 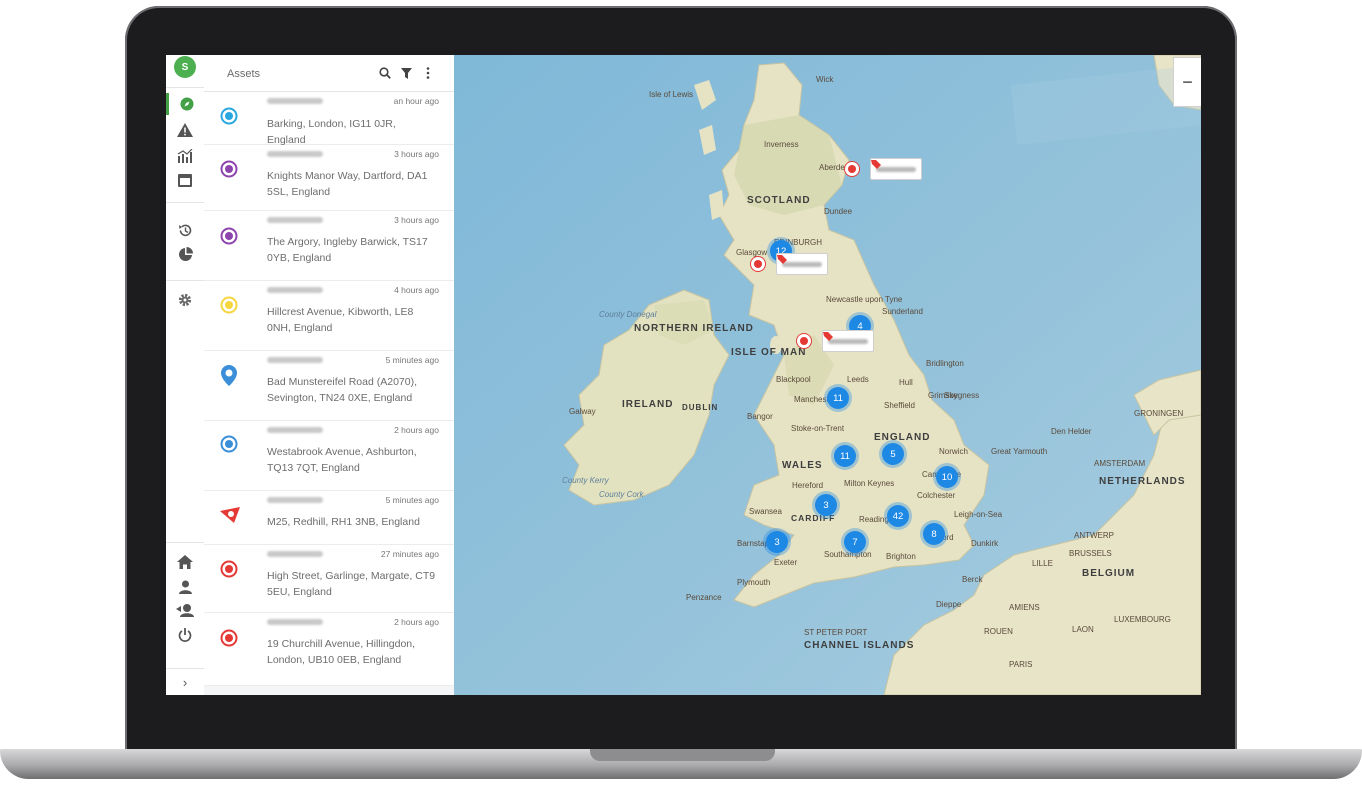 What do you see at coordinates (416, 290) in the screenshot?
I see `asset-time: 4 hours ago` at bounding box center [416, 290].